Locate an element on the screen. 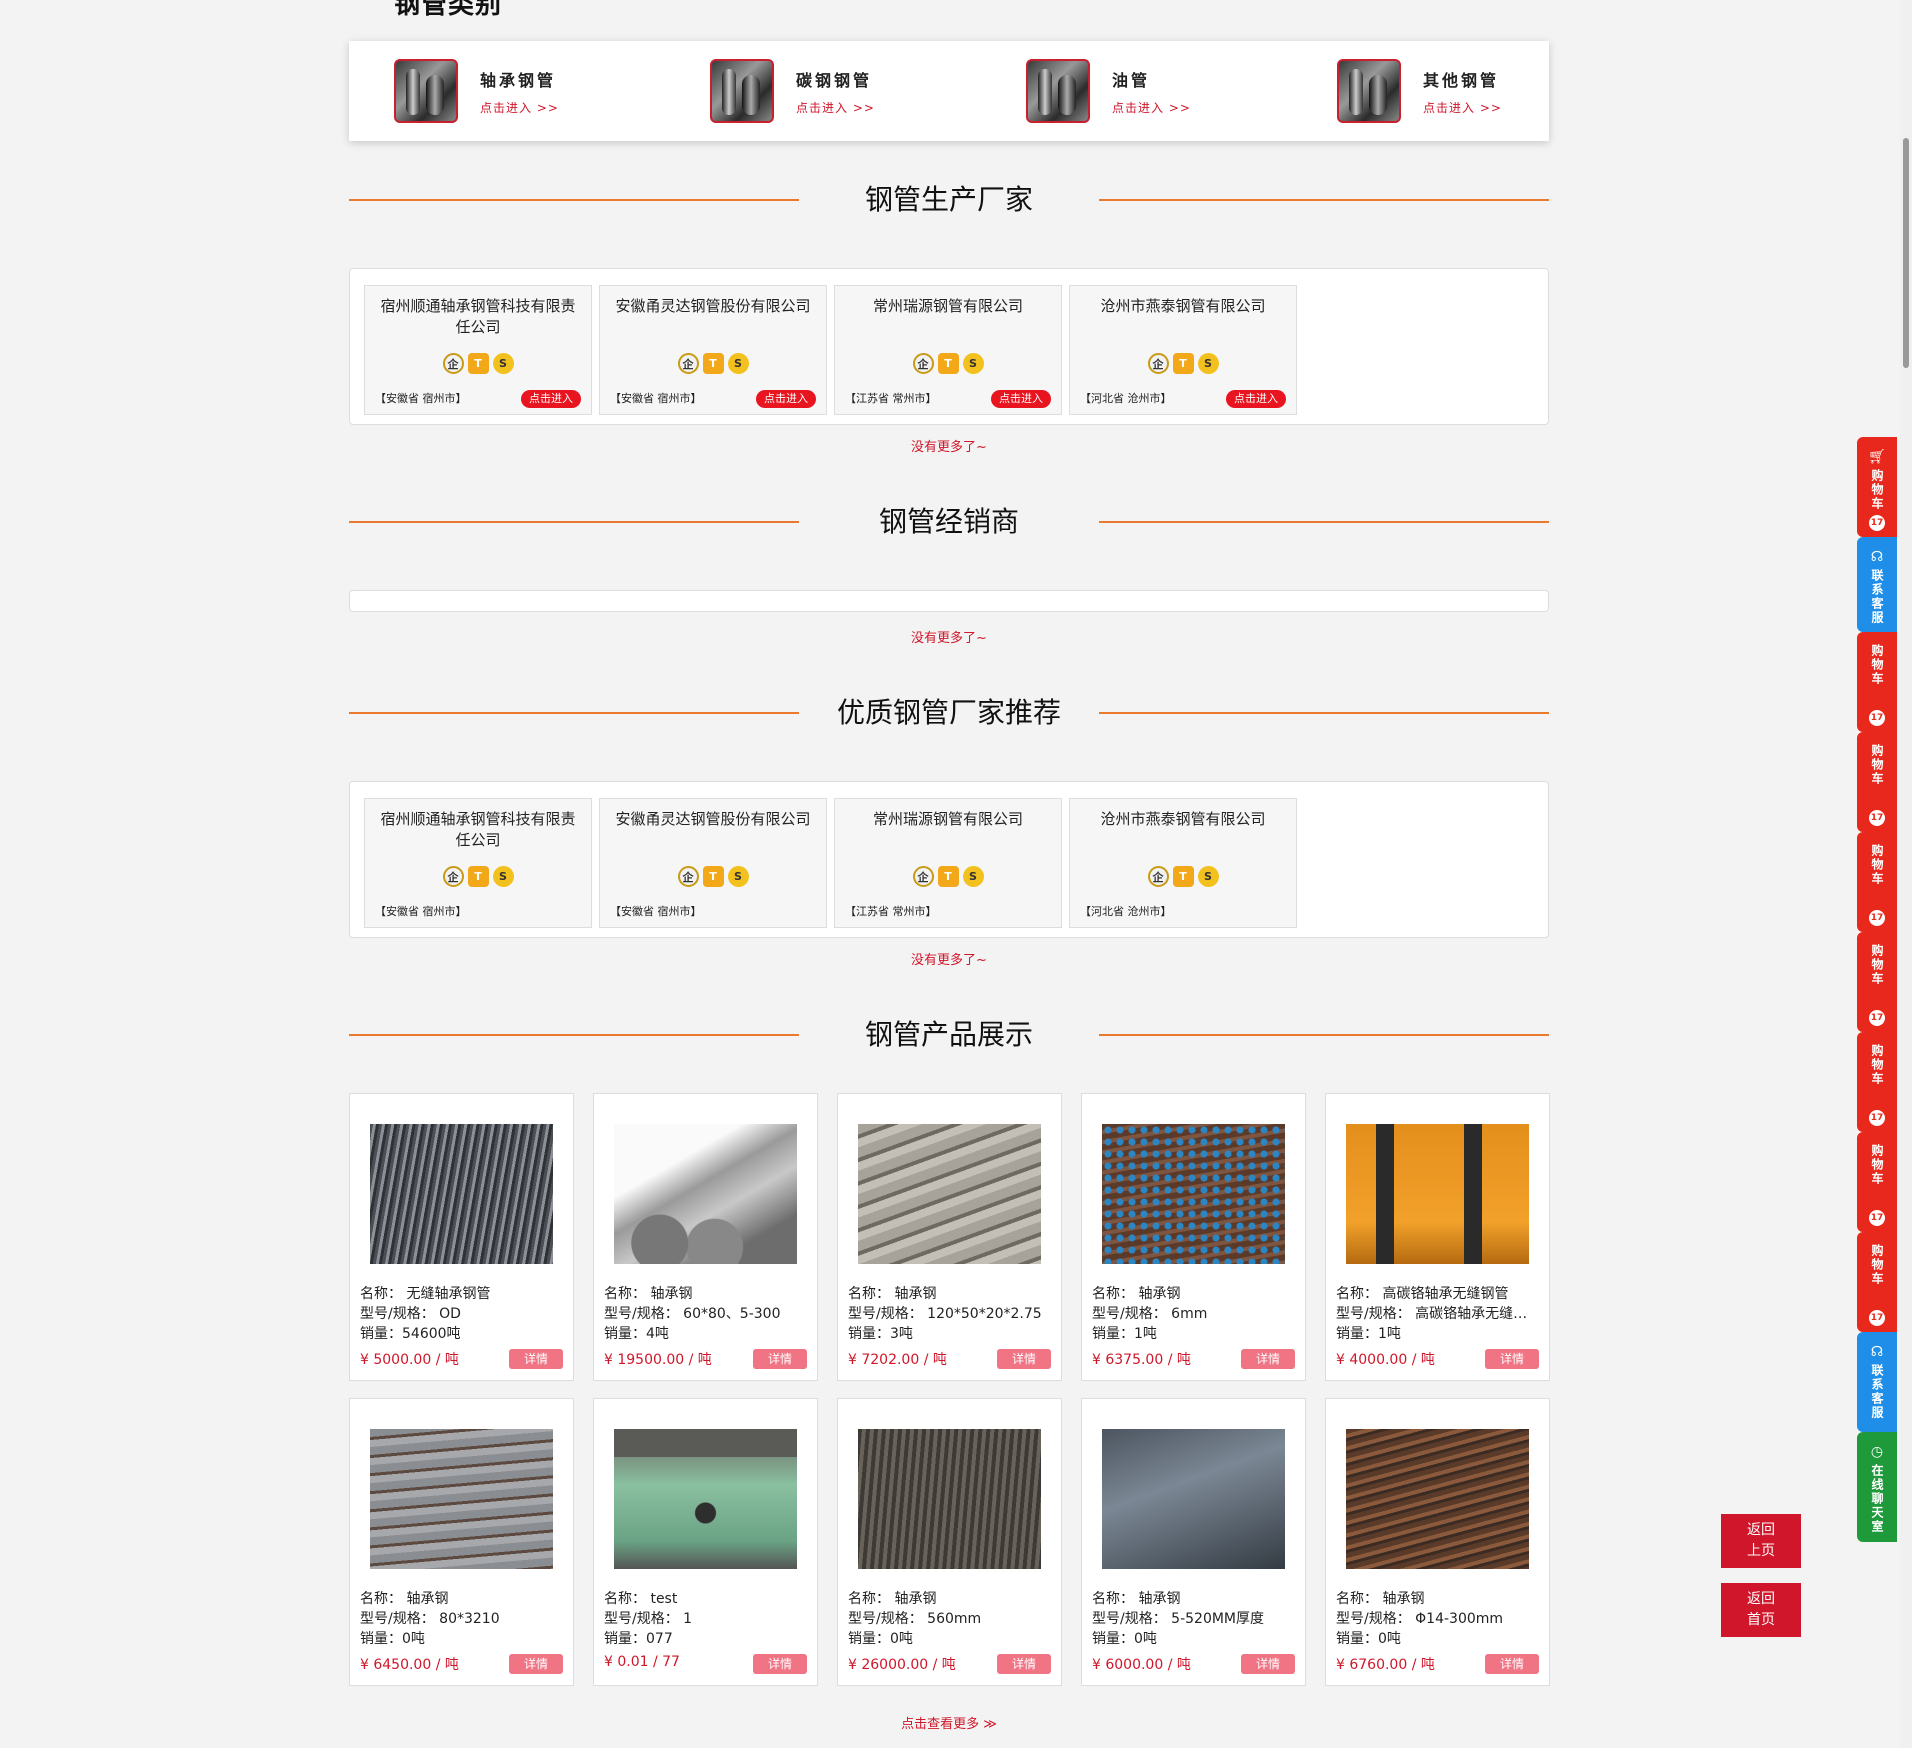  recommended-header: 优质钢管厂家推荐 is located at coordinates (949, 713).